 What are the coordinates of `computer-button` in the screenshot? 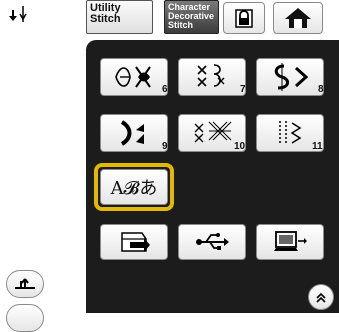 It's located at (290, 242).